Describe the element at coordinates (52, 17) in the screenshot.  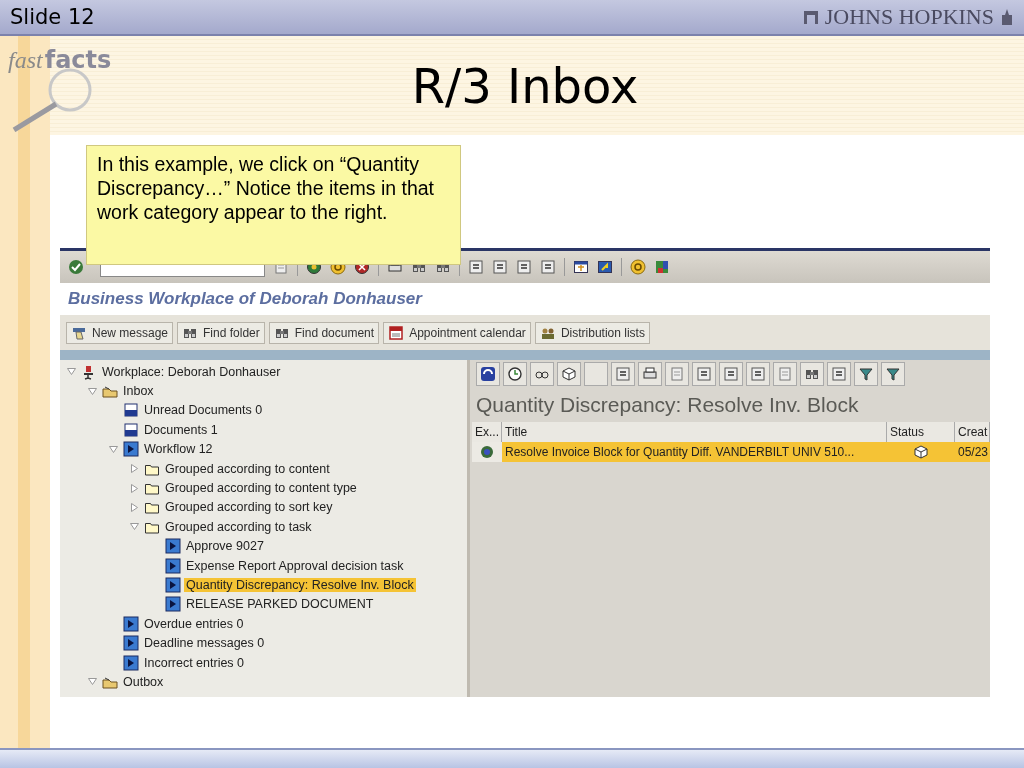
I see `slide-number: Slide 12` at that location.